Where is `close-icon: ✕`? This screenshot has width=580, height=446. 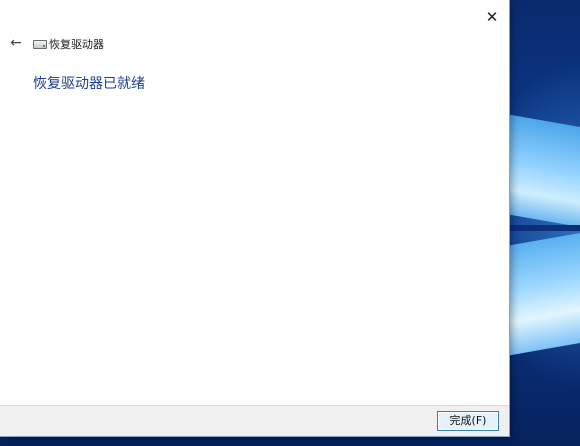
close-icon: ✕ is located at coordinates (492, 17).